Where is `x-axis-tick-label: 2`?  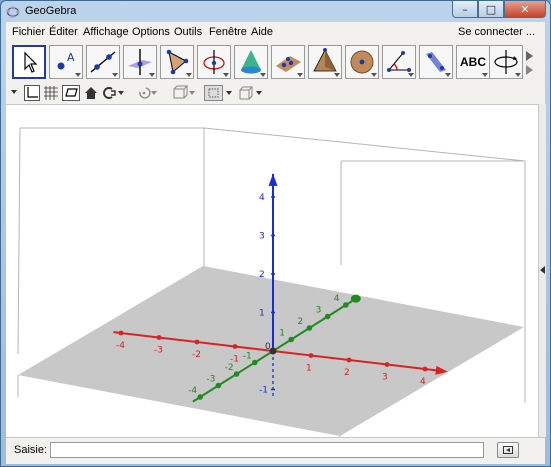
x-axis-tick-label: 2 is located at coordinates (347, 373).